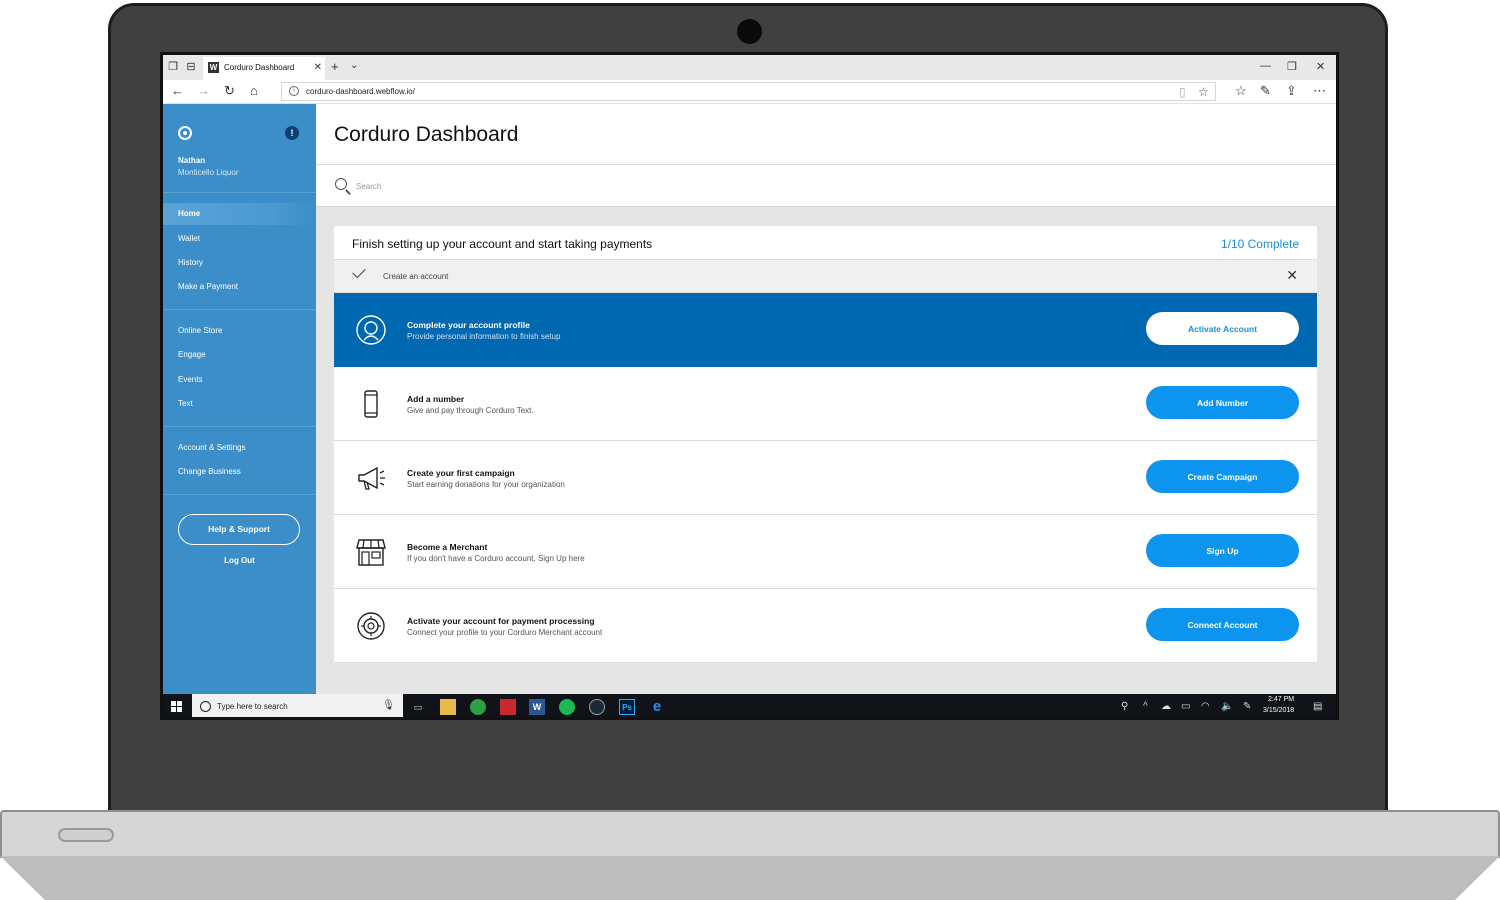 Image resolution: width=1500 pixels, height=900 pixels. Describe the element at coordinates (1320, 66) in the screenshot. I see `close-window-icon: ✕` at that location.